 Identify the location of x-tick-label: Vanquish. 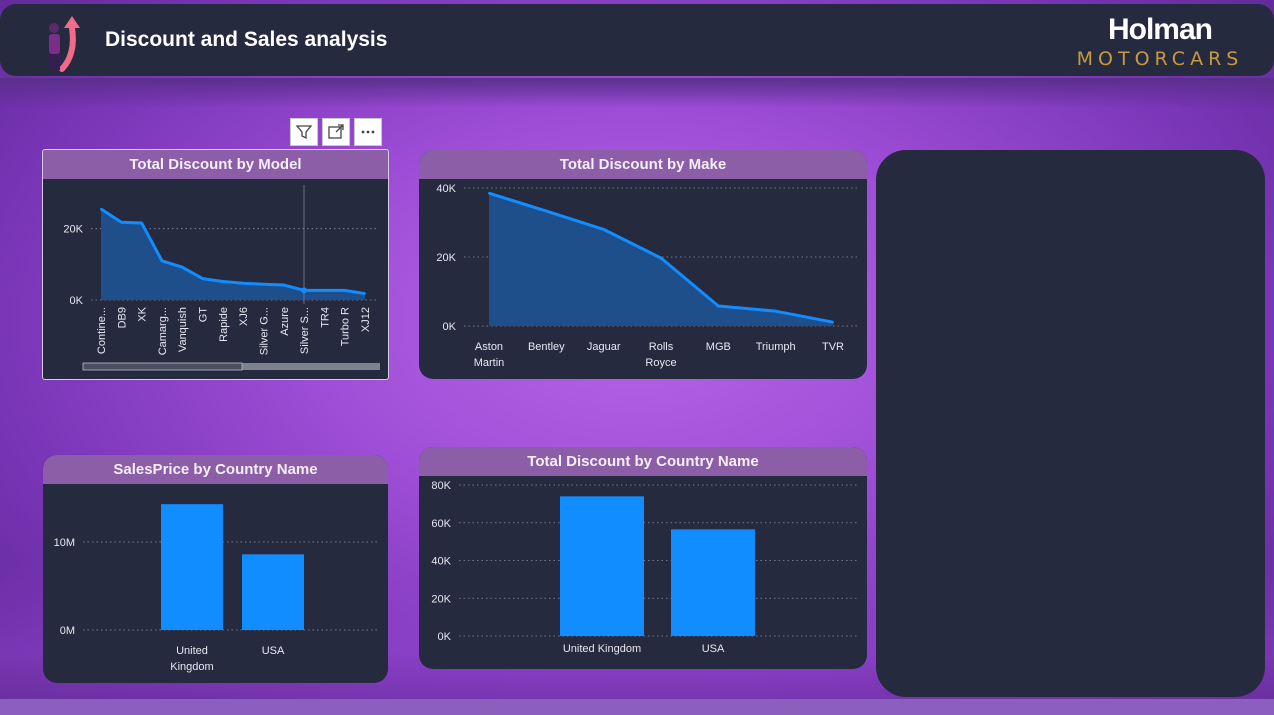
(183, 329).